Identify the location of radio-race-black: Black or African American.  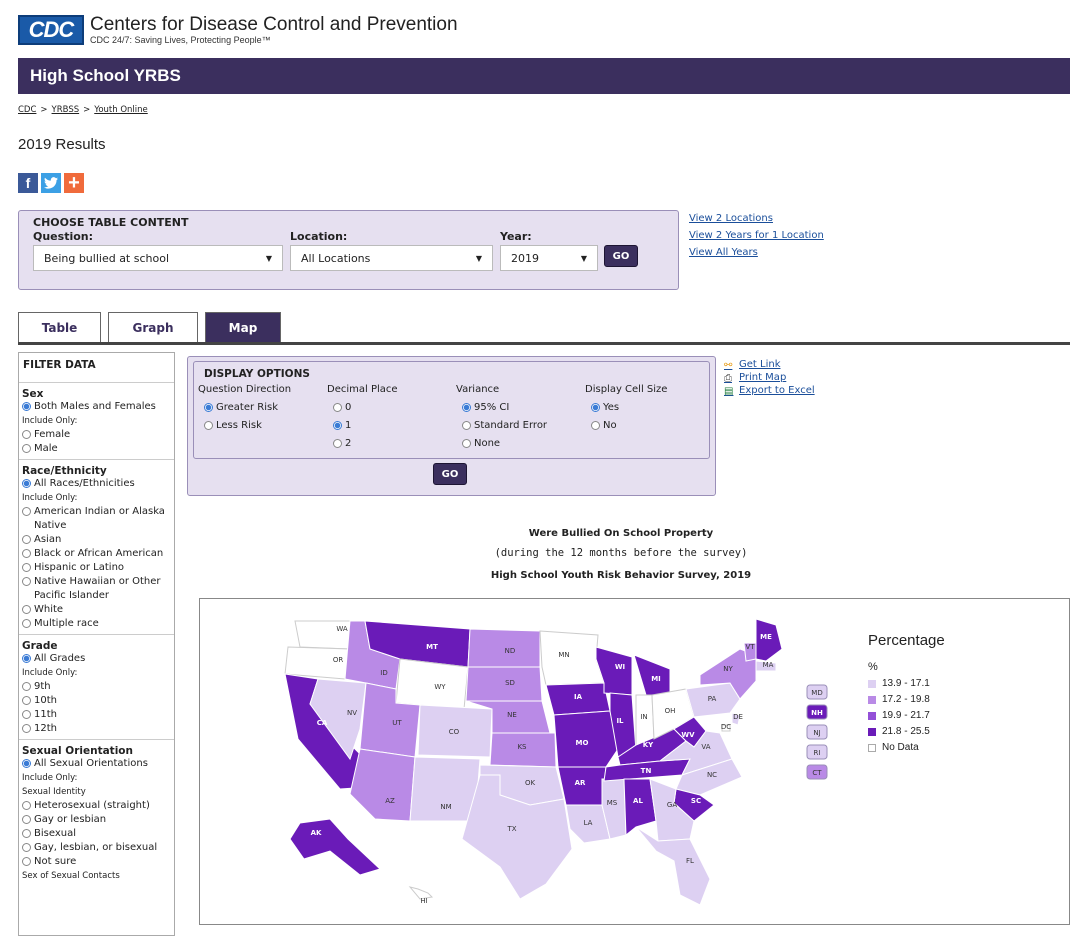
(96, 554).